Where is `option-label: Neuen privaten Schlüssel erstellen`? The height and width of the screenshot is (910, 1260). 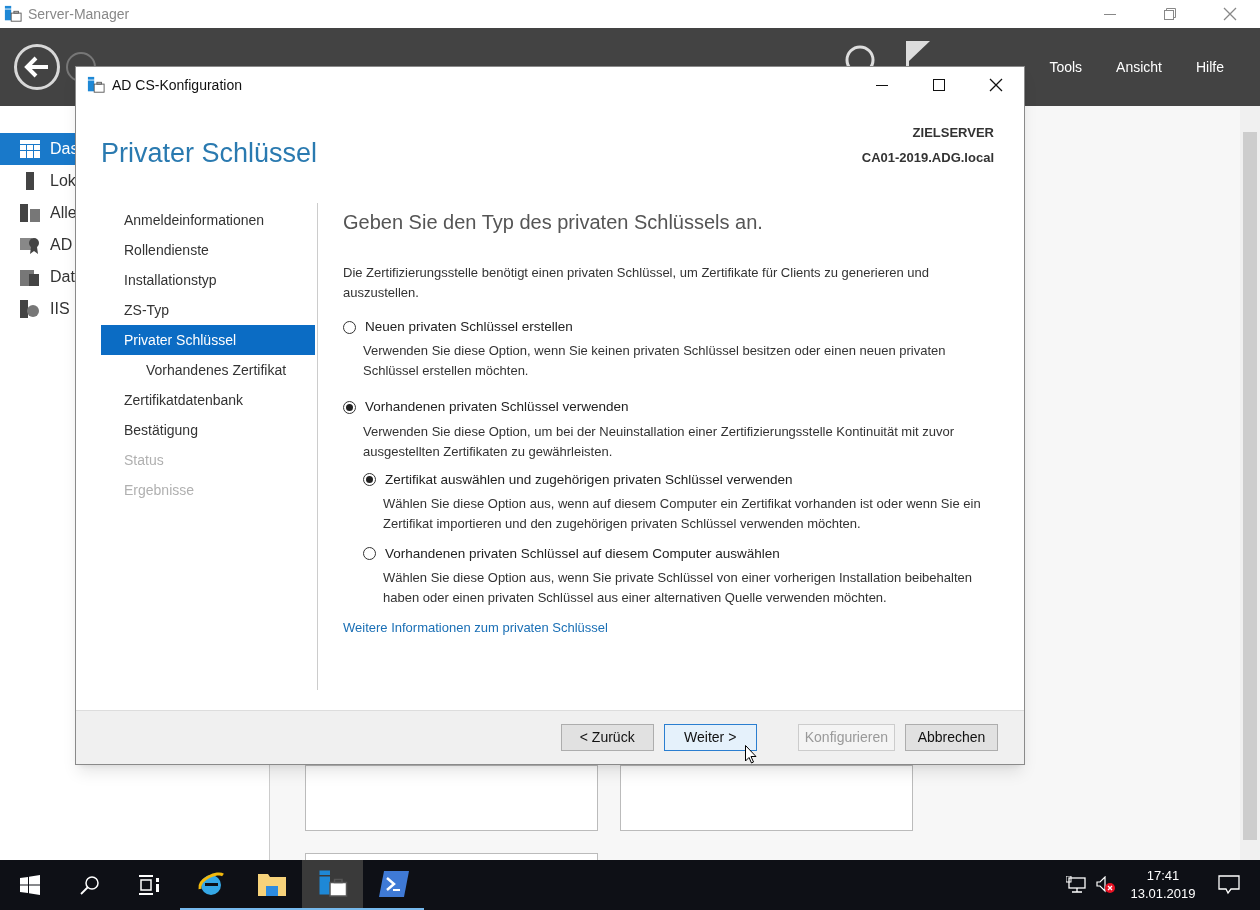 option-label: Neuen privaten Schlüssel erstellen is located at coordinates (469, 327).